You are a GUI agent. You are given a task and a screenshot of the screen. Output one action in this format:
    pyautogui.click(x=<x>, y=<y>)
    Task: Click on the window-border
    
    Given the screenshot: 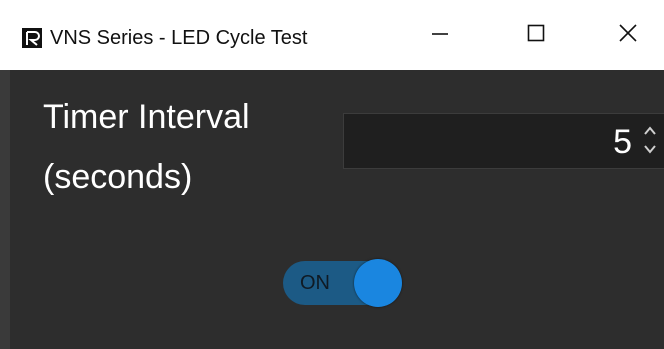 What is the action you would take?
    pyautogui.click(x=5, y=209)
    